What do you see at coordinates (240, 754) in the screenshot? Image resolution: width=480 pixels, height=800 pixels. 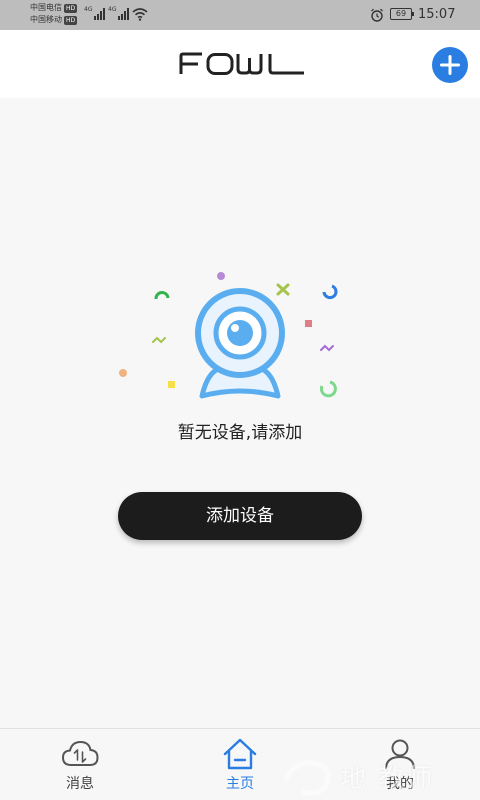 I see `home-icon` at bounding box center [240, 754].